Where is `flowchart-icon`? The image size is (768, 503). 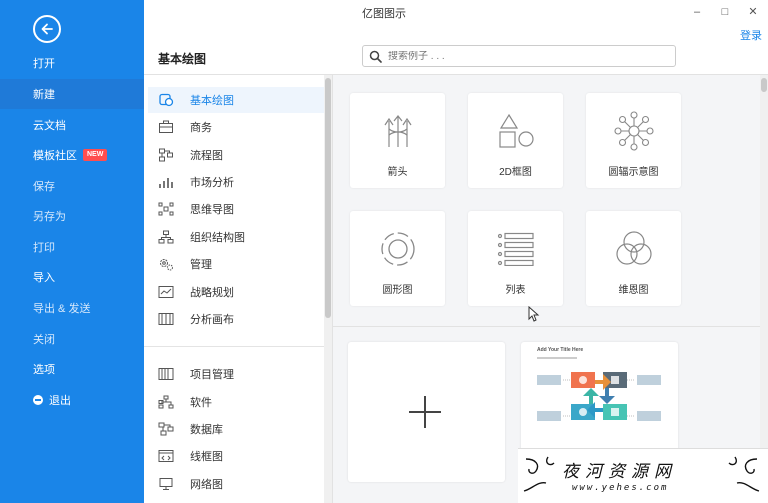
flowchart-icon is located at coordinates (166, 155).